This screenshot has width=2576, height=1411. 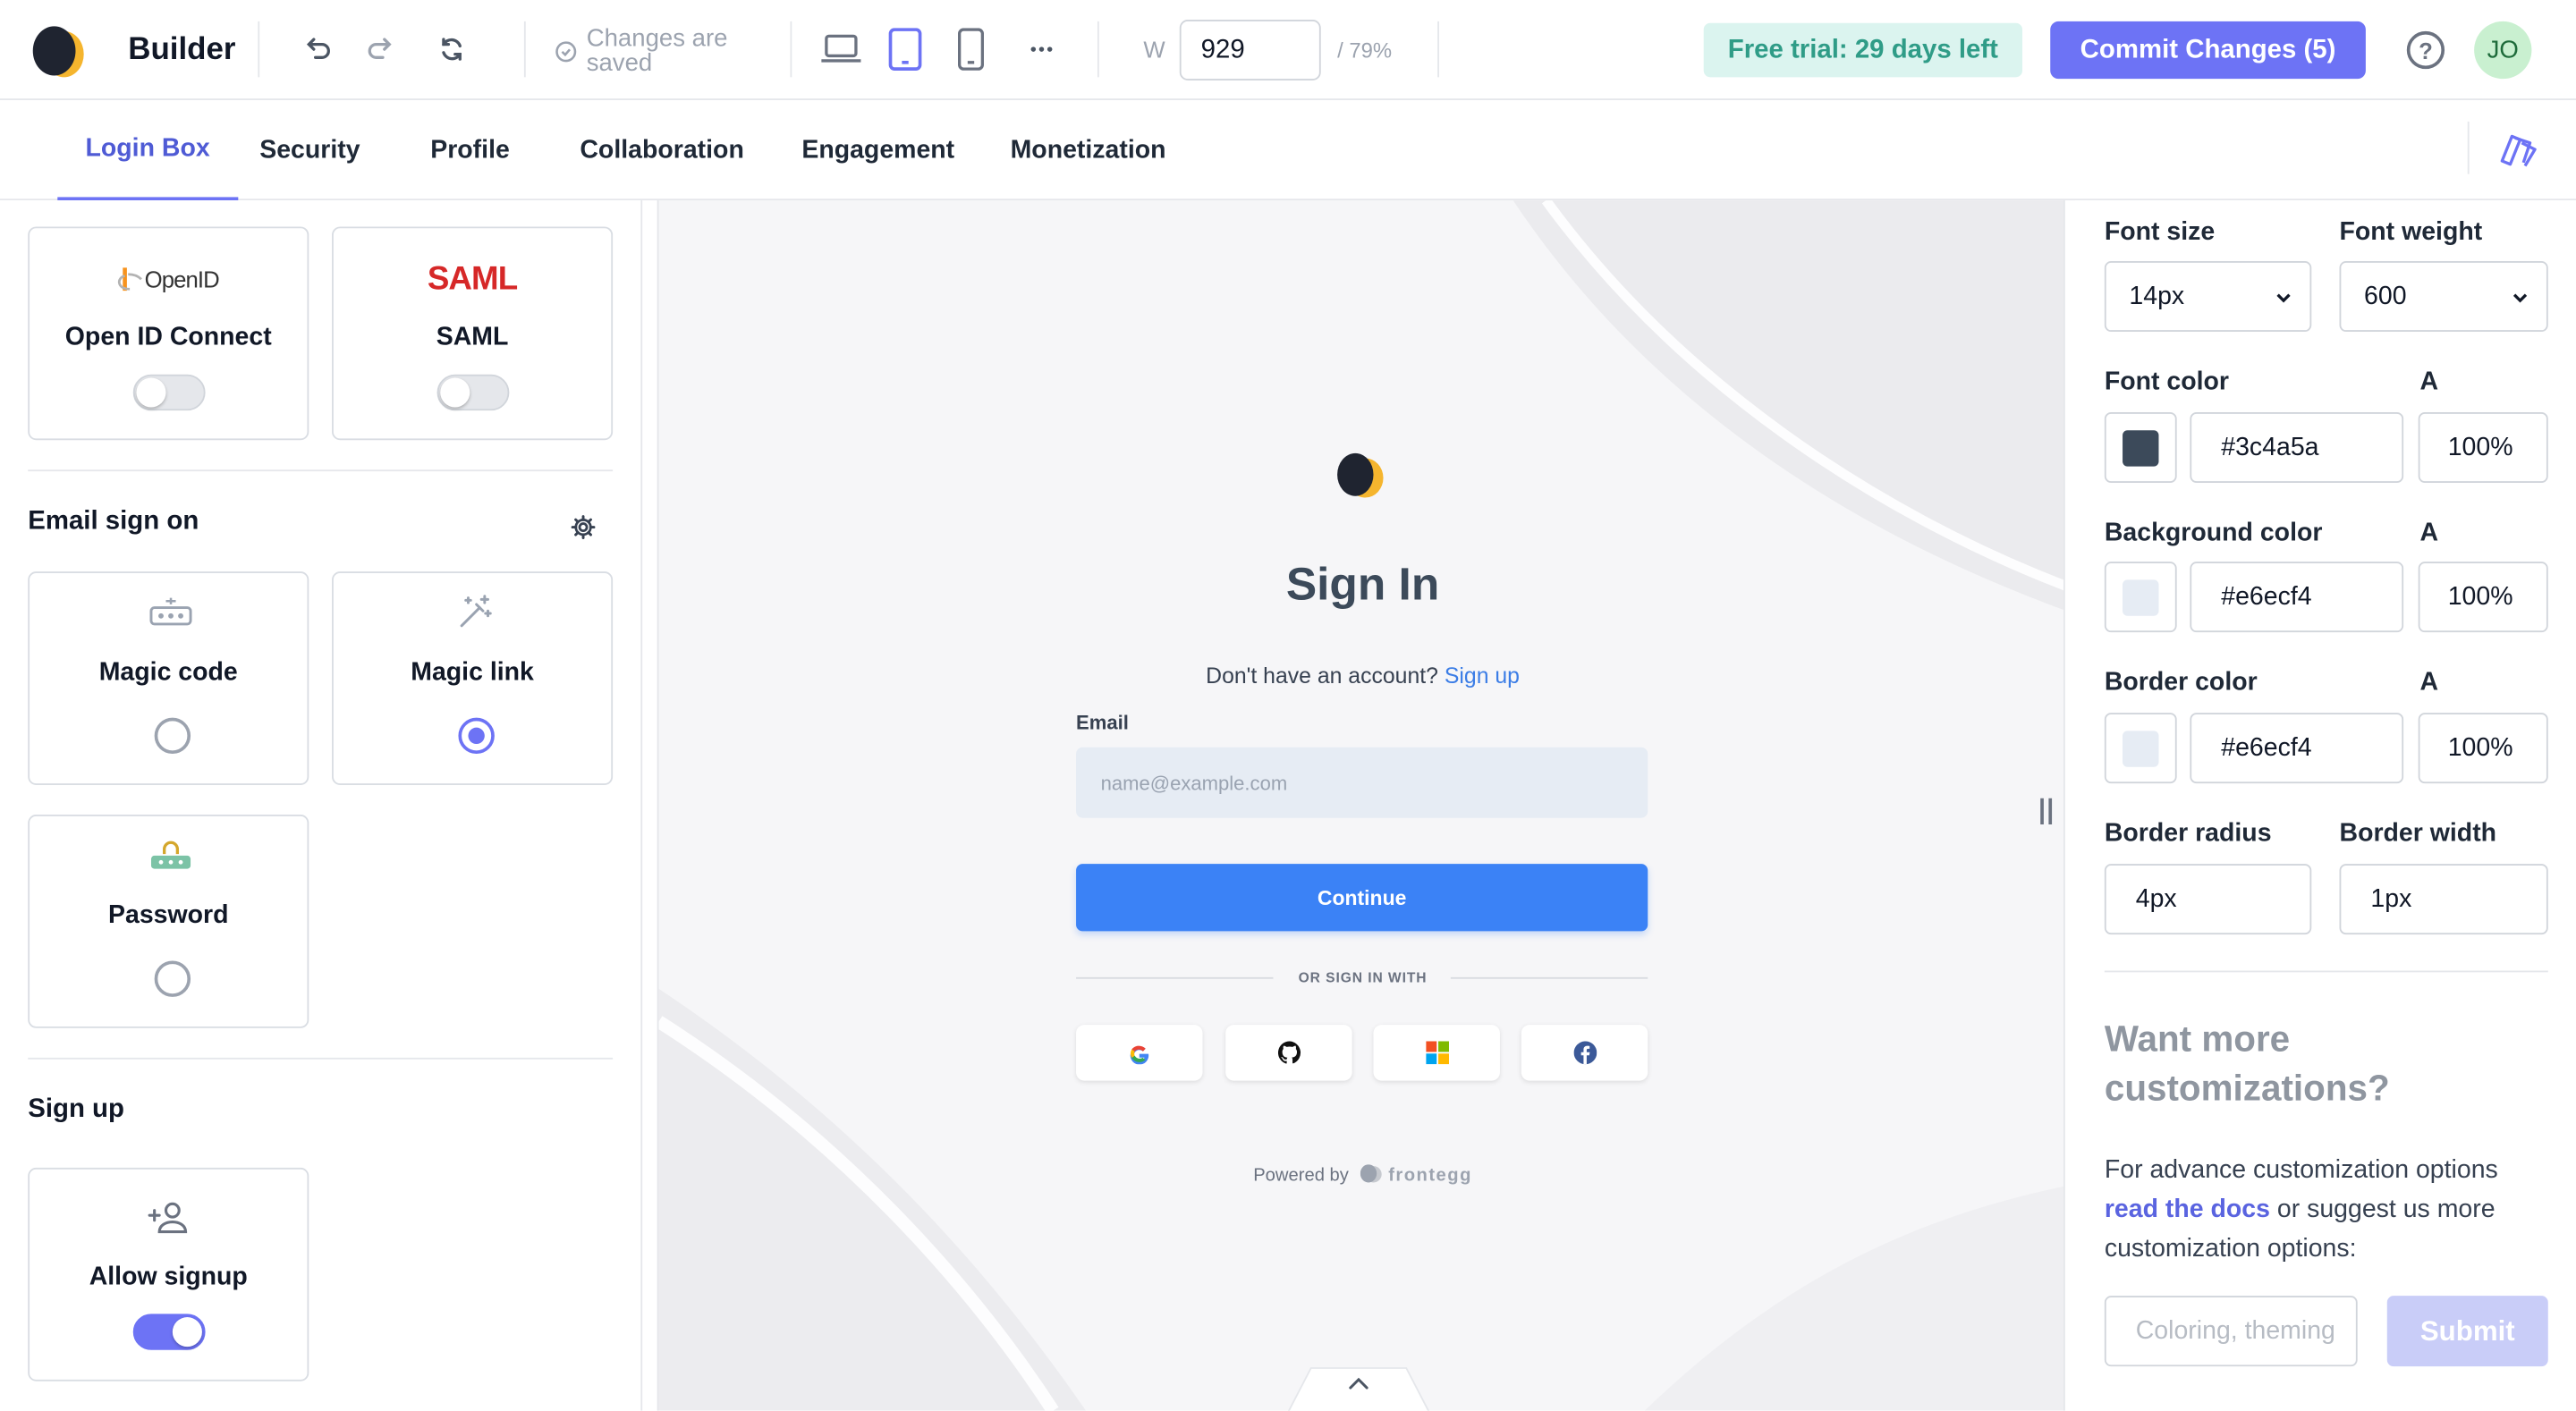 I want to click on openid-card: OpenID Open ID Connect, so click(x=168, y=333).